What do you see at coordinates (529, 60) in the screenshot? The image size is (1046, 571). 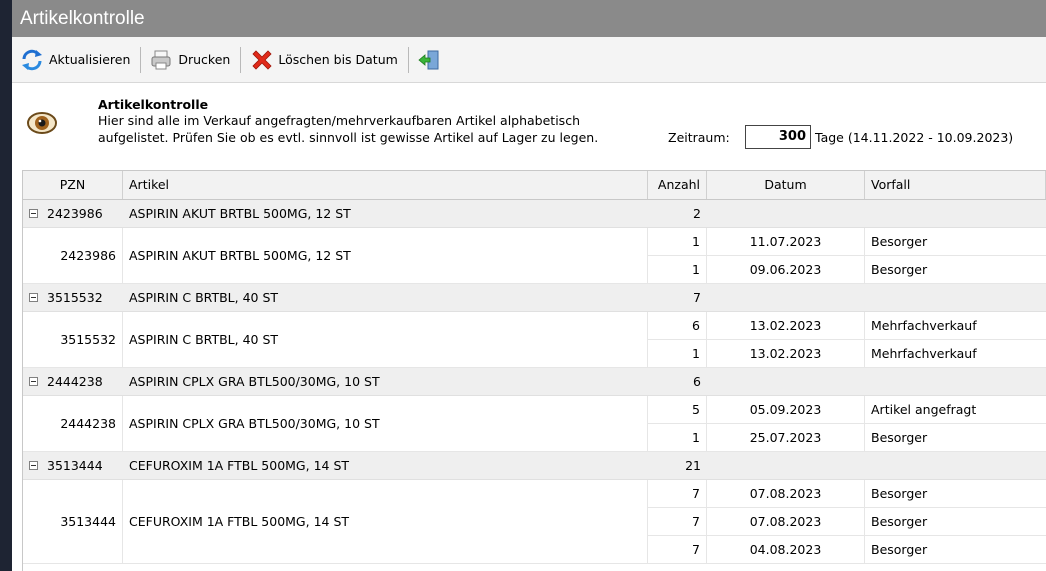 I see `toolbar: Aktualisieren Drucken Löschen bis Datum` at bounding box center [529, 60].